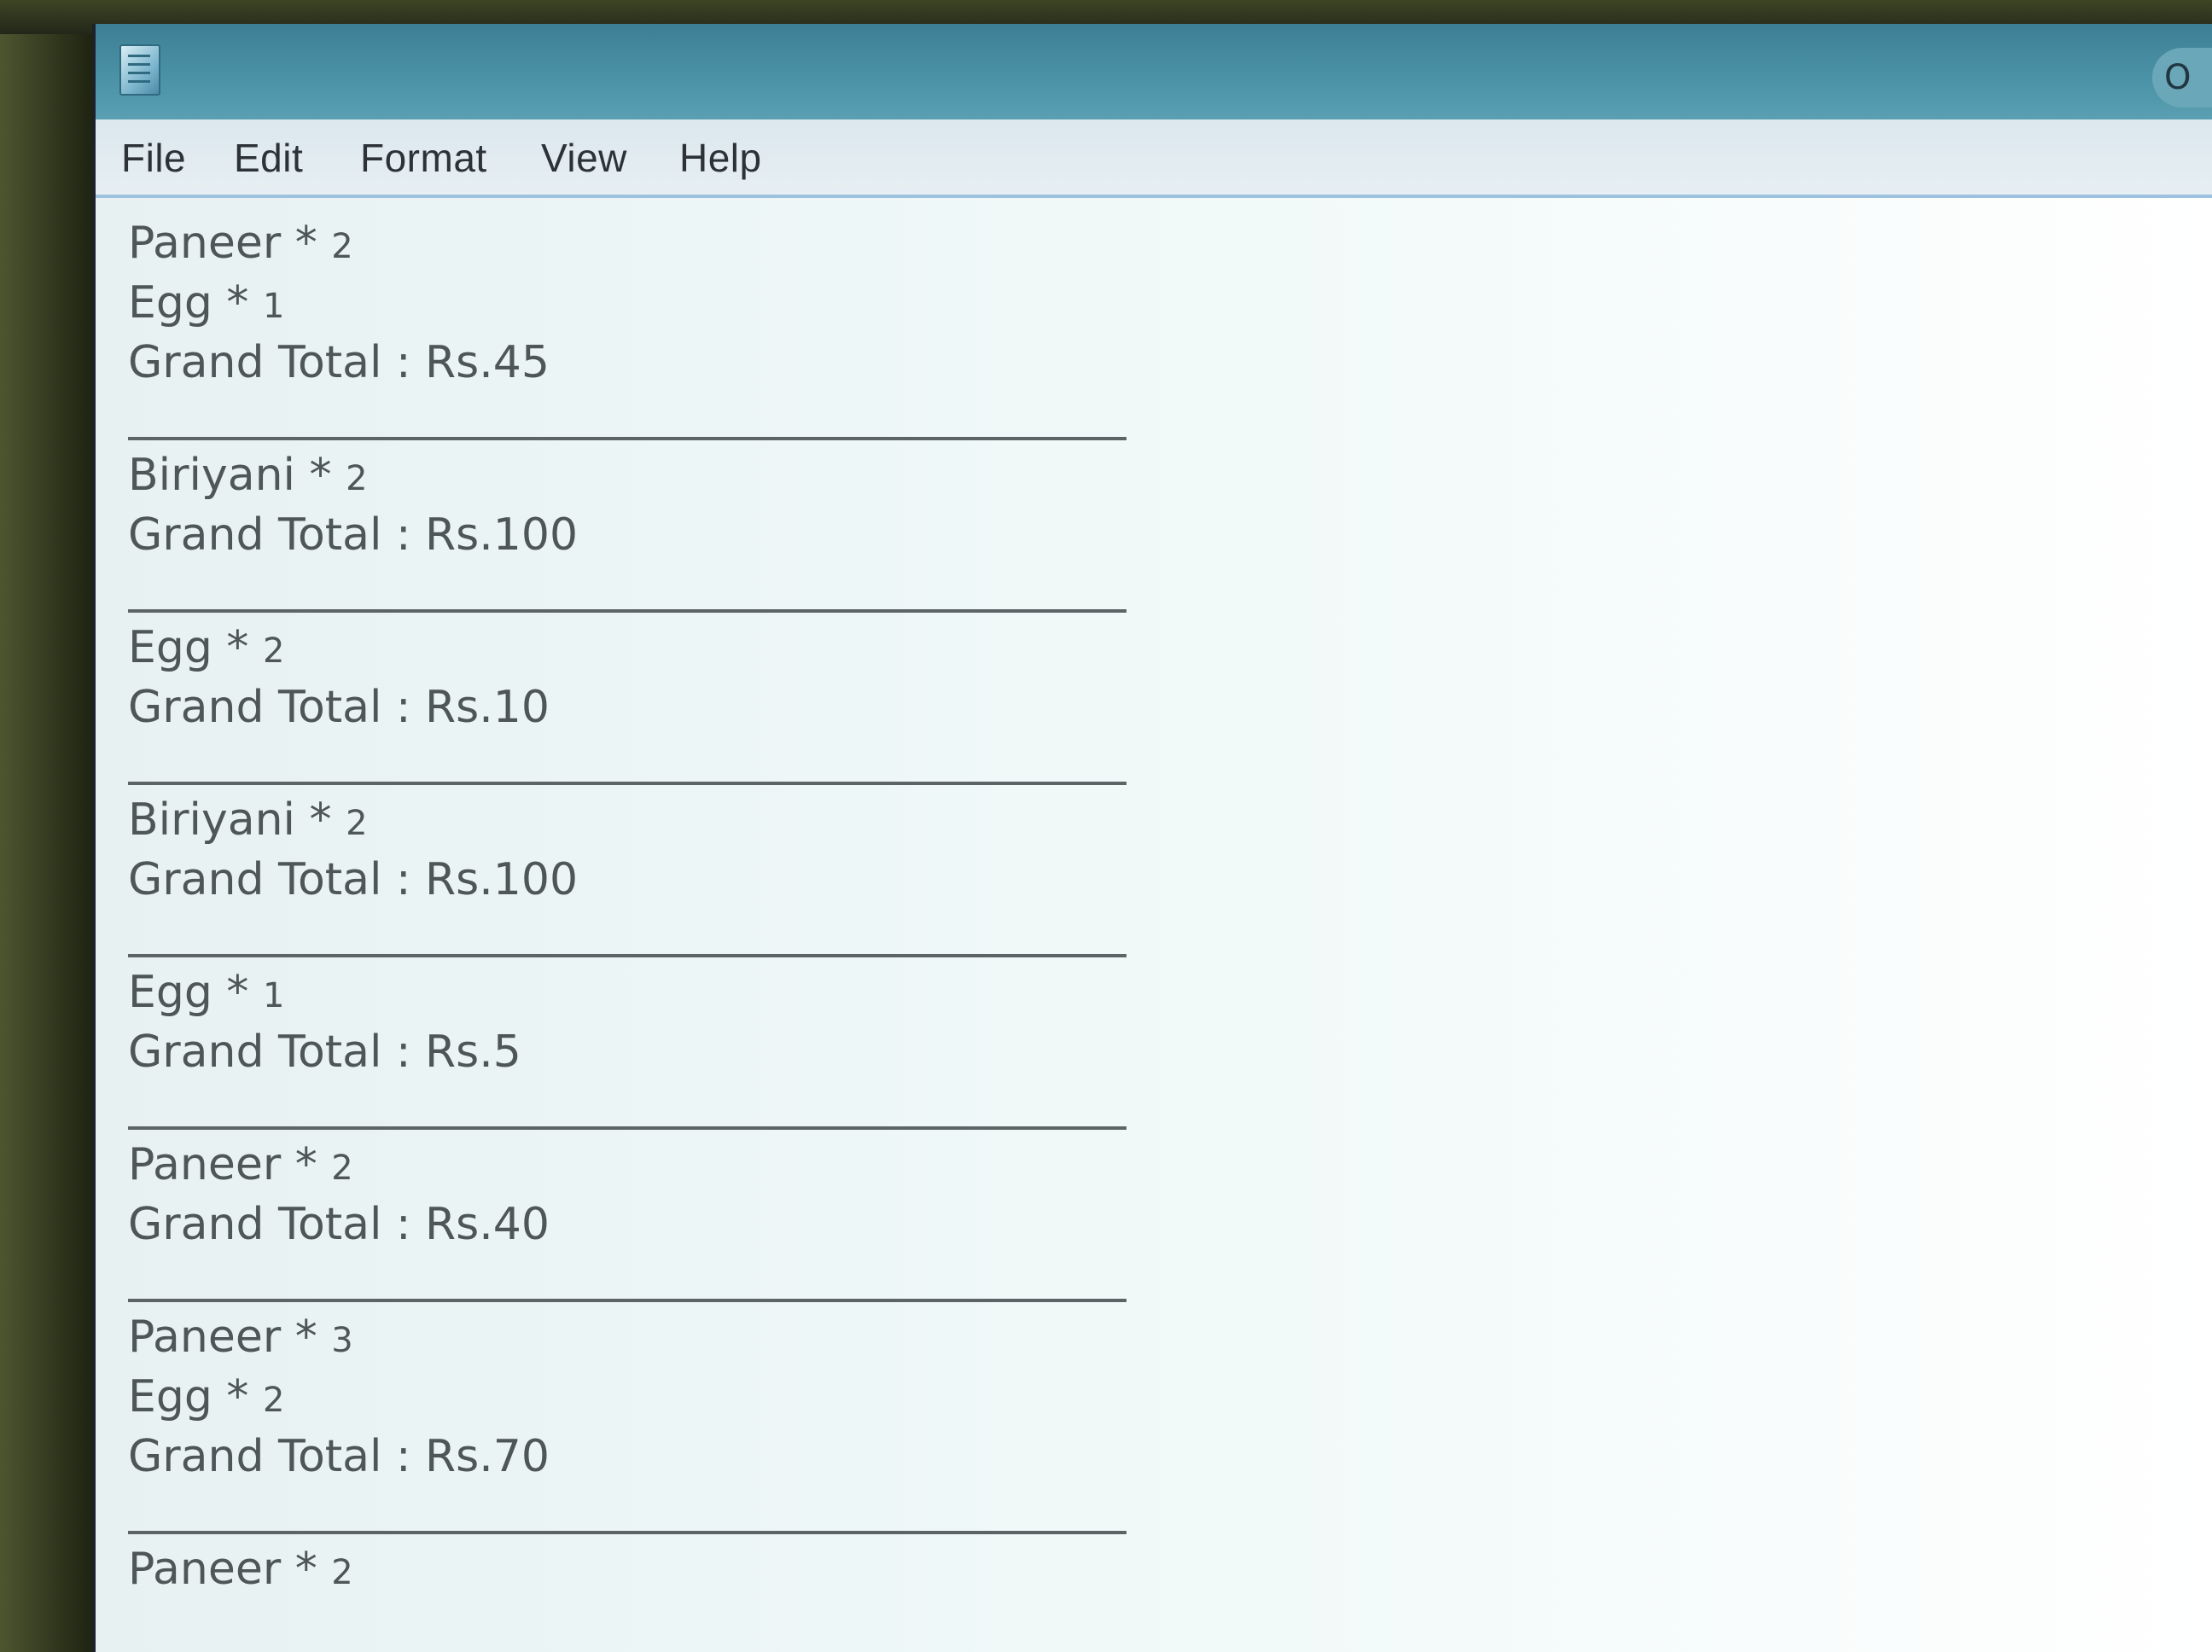  I want to click on receipt-entry: Paneer * 2 Egg * 1 Grand Total : Rs.45, so click(631, 326).